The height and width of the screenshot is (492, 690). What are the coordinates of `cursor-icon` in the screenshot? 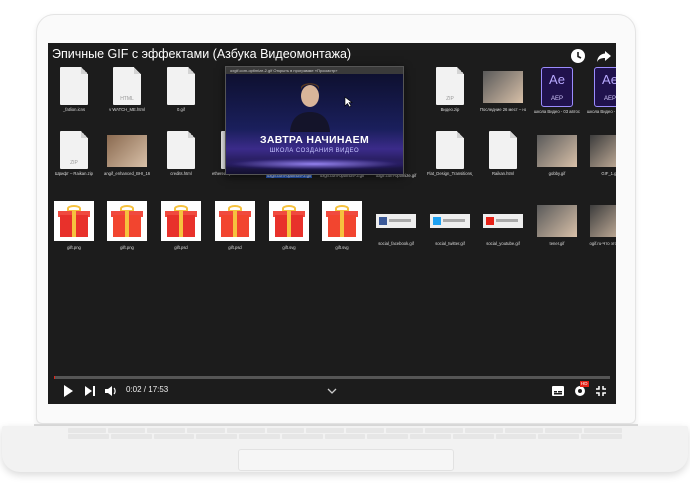 It's located at (348, 102).